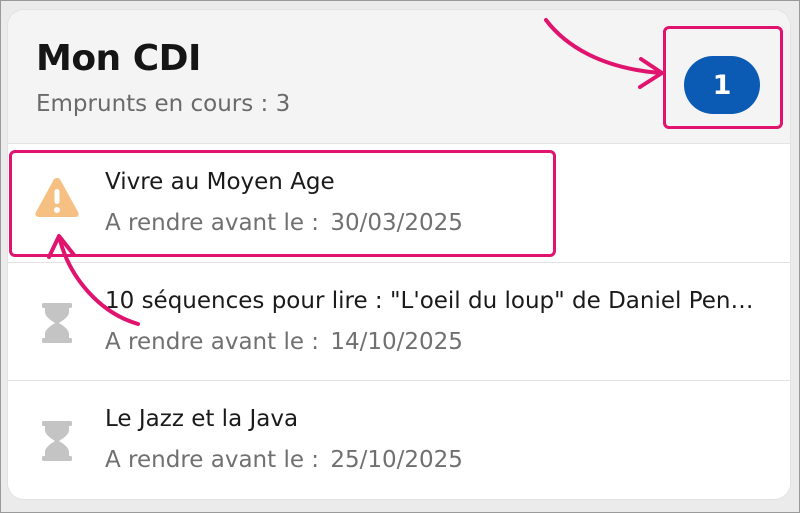 Image resolution: width=800 pixels, height=513 pixels. Describe the element at coordinates (396, 342) in the screenshot. I see `due-date: 14/10/2025` at that location.